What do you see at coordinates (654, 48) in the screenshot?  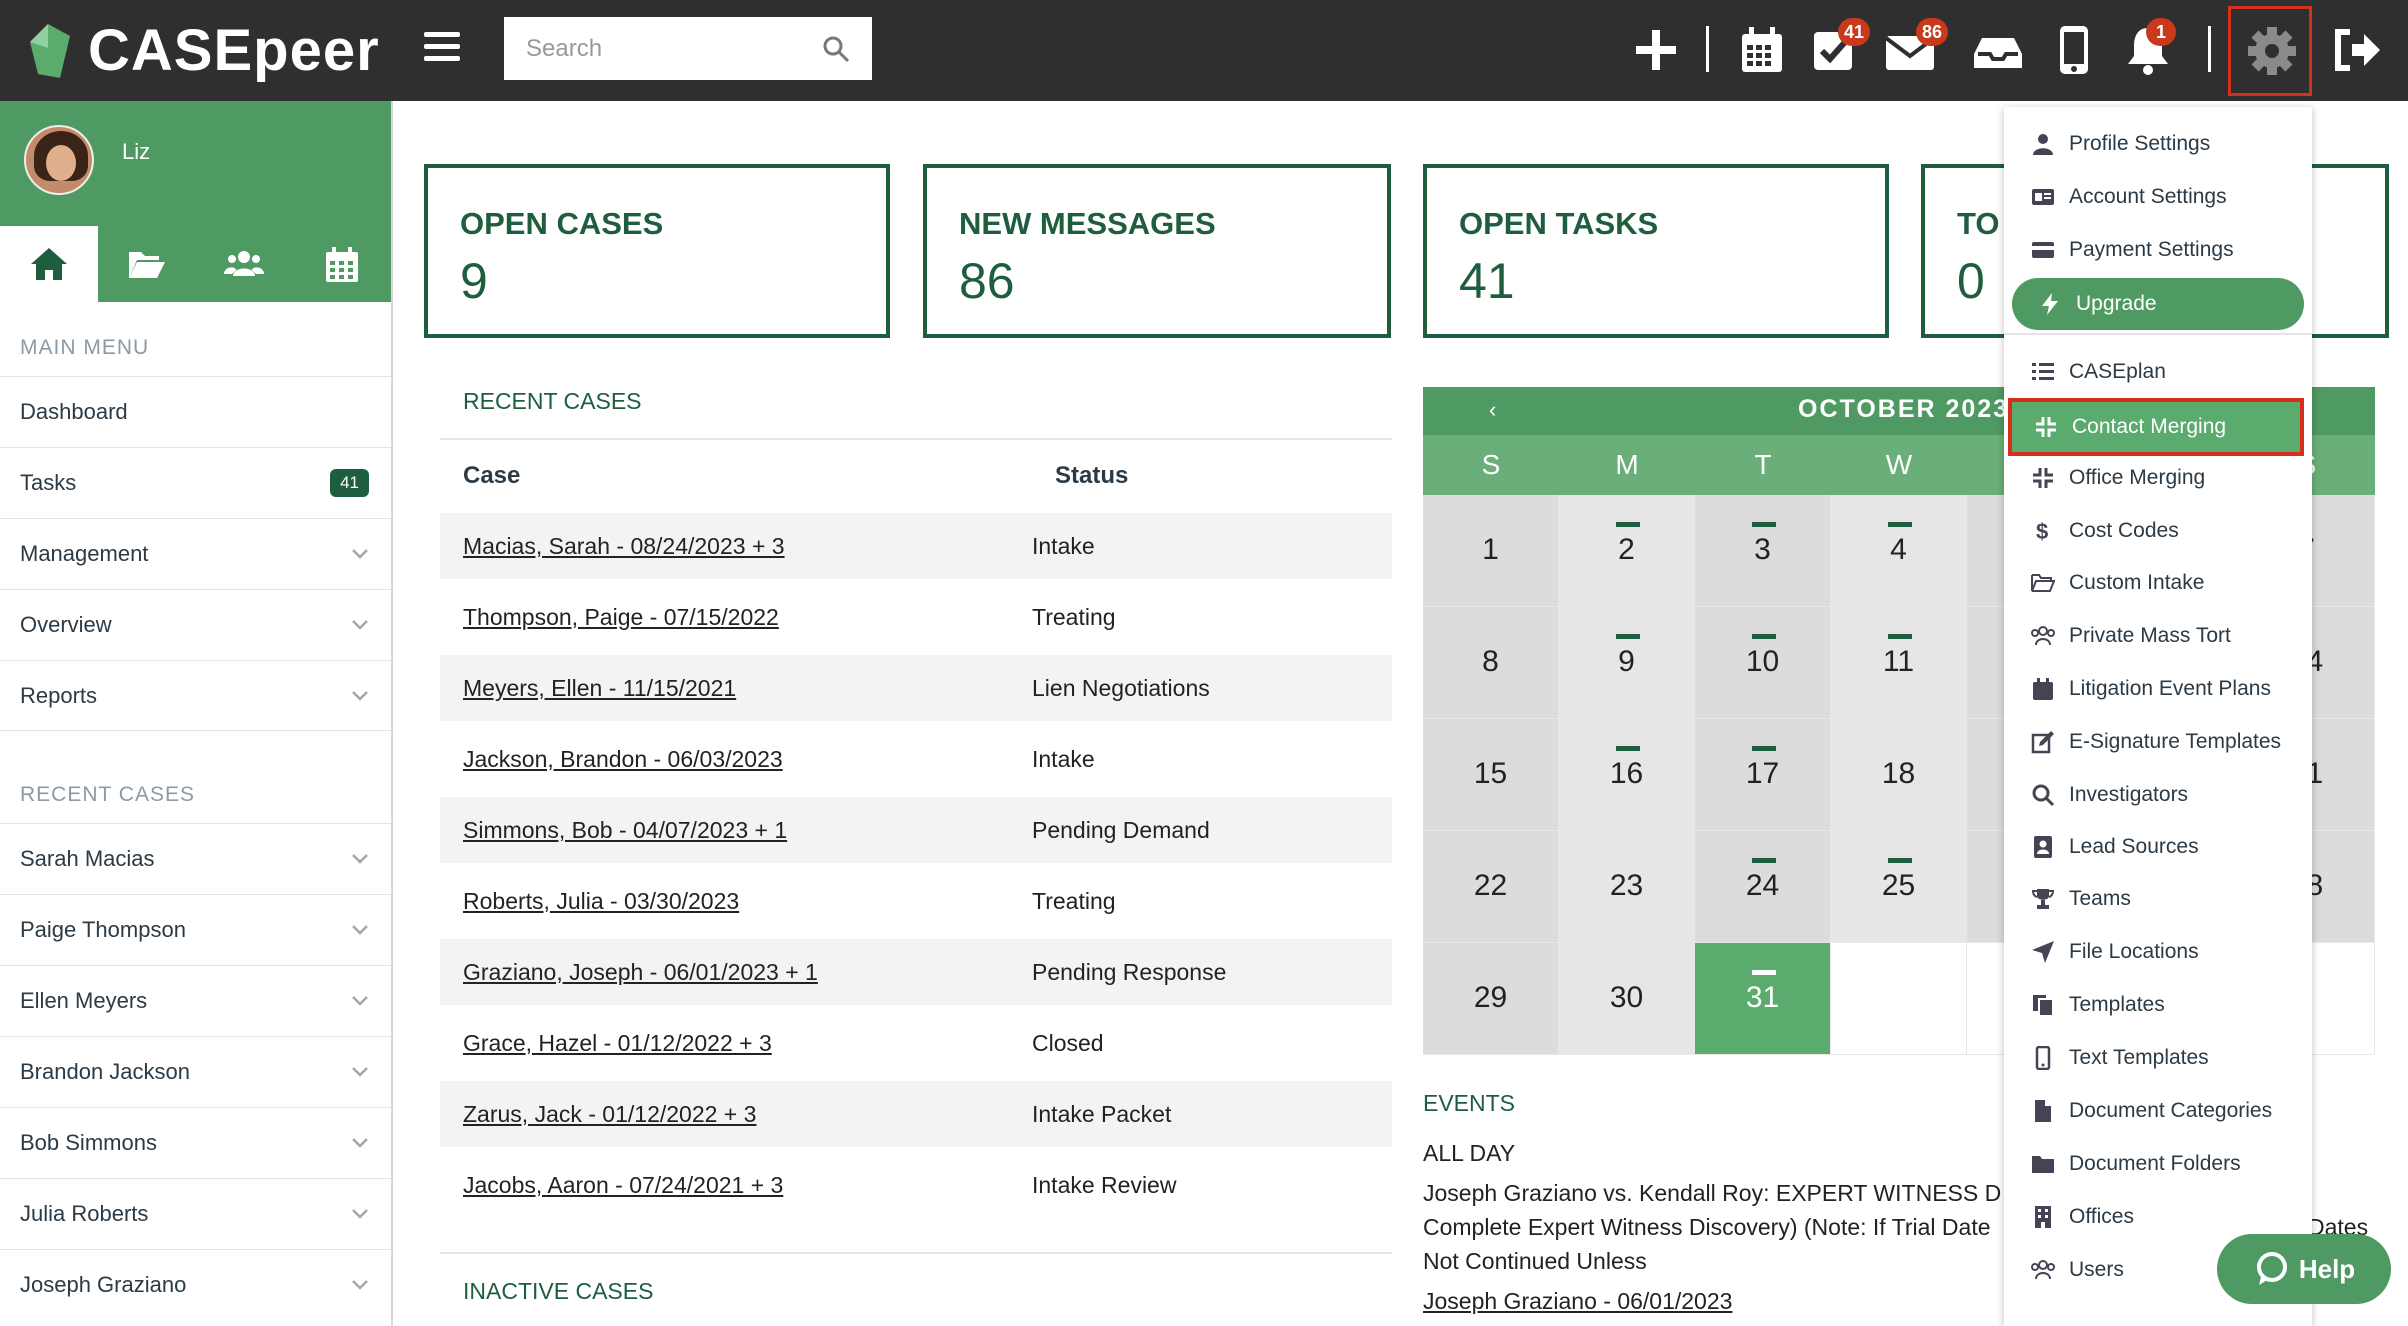 I see `search-input` at bounding box center [654, 48].